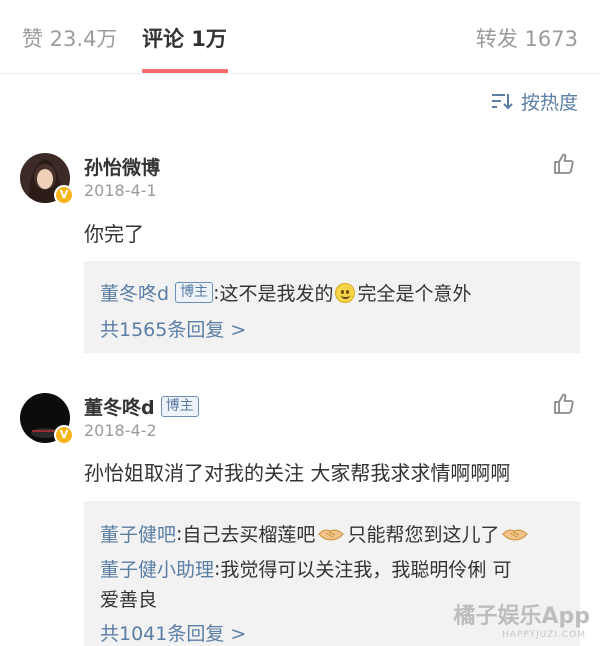  I want to click on reply-item: 董冬咚d 博主 : 这不是我发的 完全是个意外, so click(286, 292).